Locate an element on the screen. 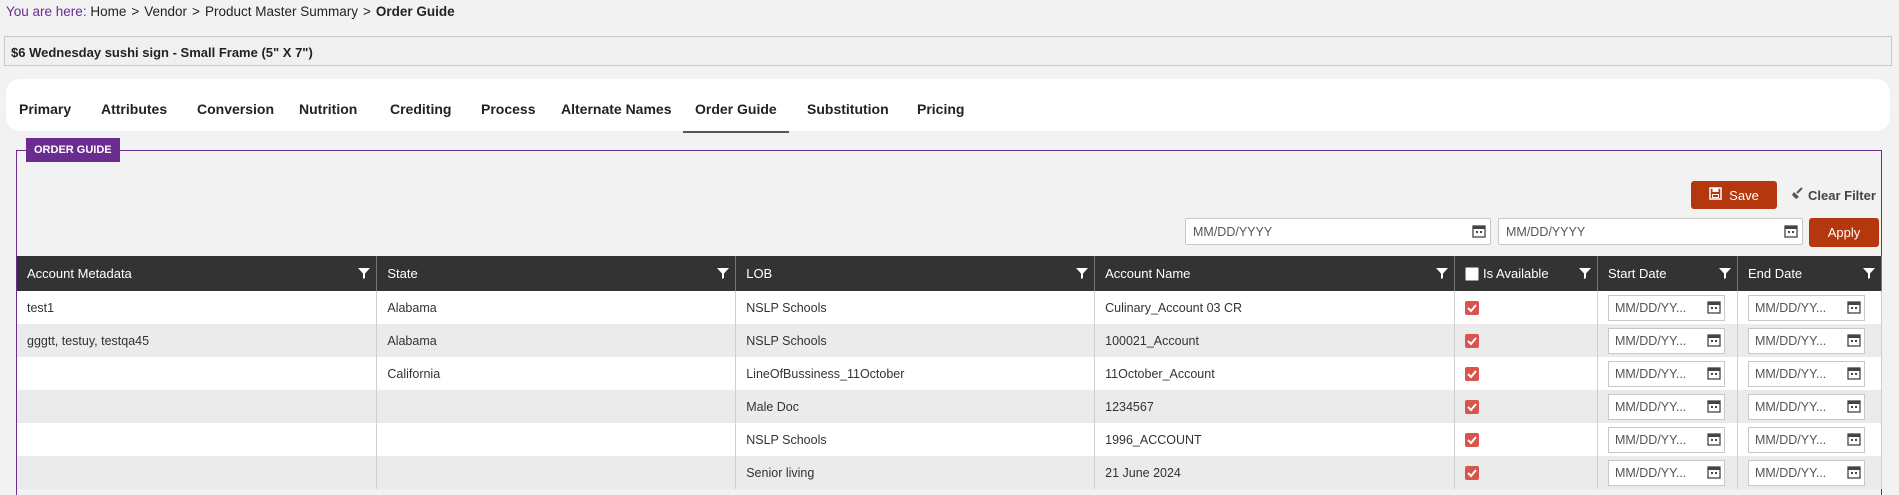 The height and width of the screenshot is (495, 1899). filter-start-date-placeholder: MM/DD/YYYY is located at coordinates (1233, 232).